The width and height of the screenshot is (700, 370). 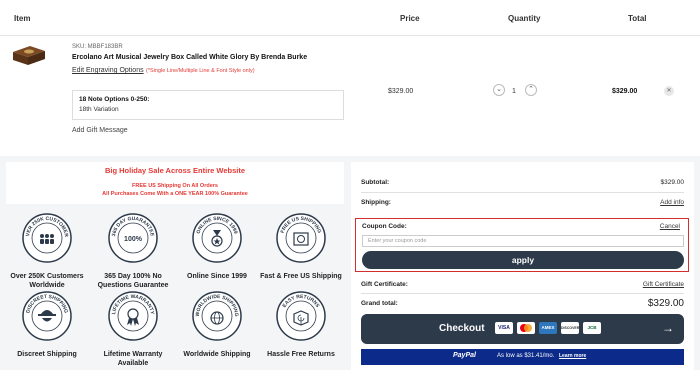 I want to click on quantity-decrease-button: ⌄, so click(x=499, y=90).